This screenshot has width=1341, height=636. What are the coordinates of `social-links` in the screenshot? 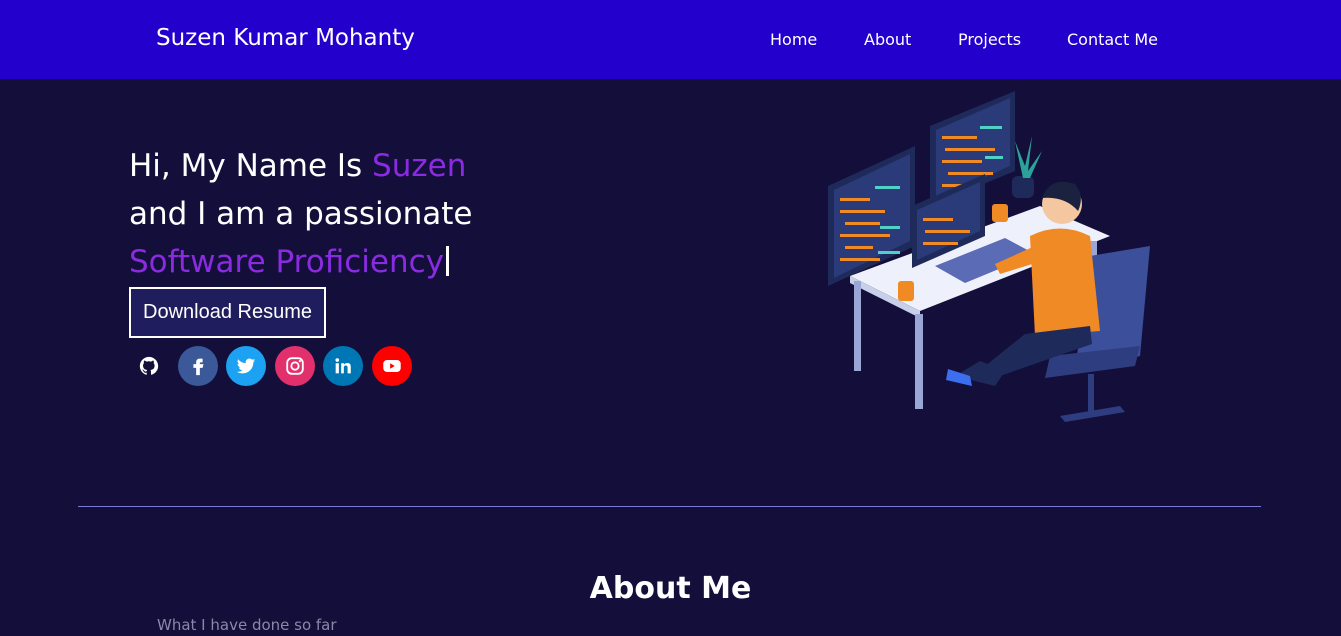 It's located at (279, 366).